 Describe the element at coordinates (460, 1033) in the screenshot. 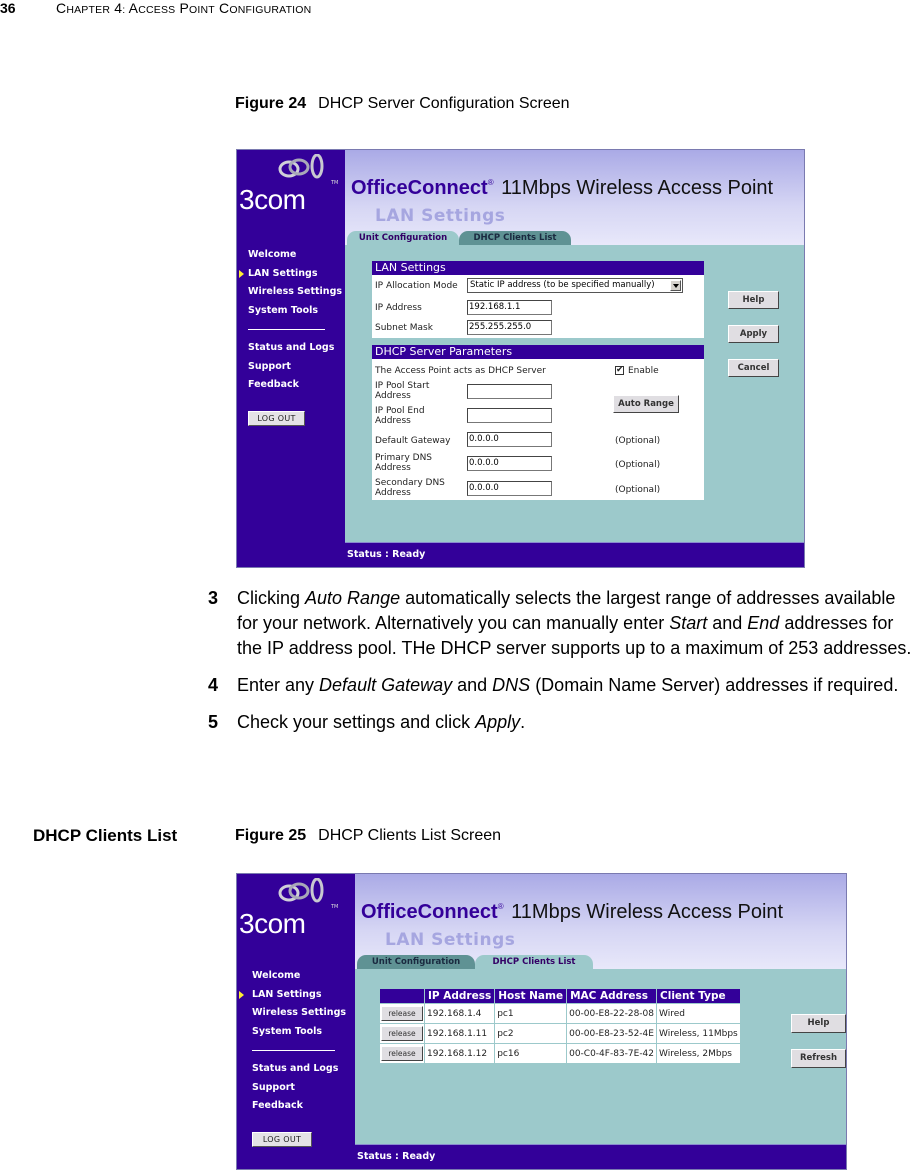

I see `ip-address-cell: 192.168.1.11` at that location.